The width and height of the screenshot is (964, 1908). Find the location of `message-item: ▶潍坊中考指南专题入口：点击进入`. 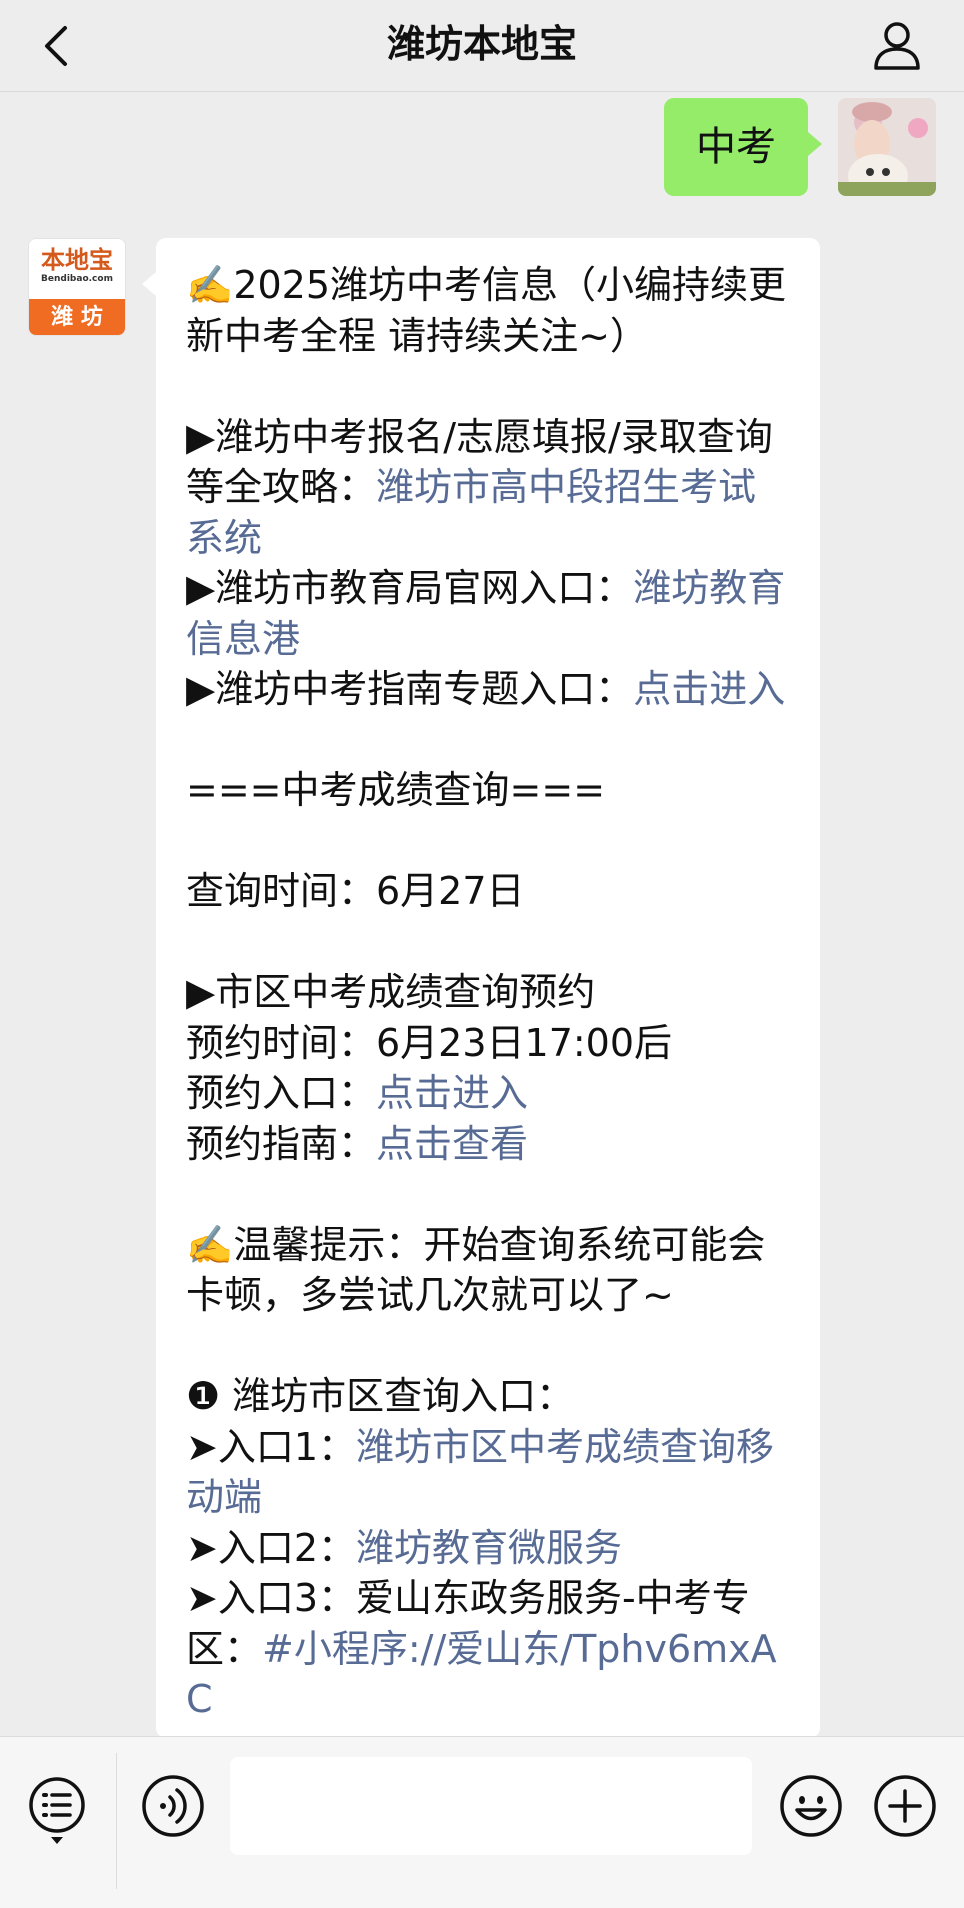

message-item: ▶潍坊中考指南专题入口：点击进入 is located at coordinates (488, 689).